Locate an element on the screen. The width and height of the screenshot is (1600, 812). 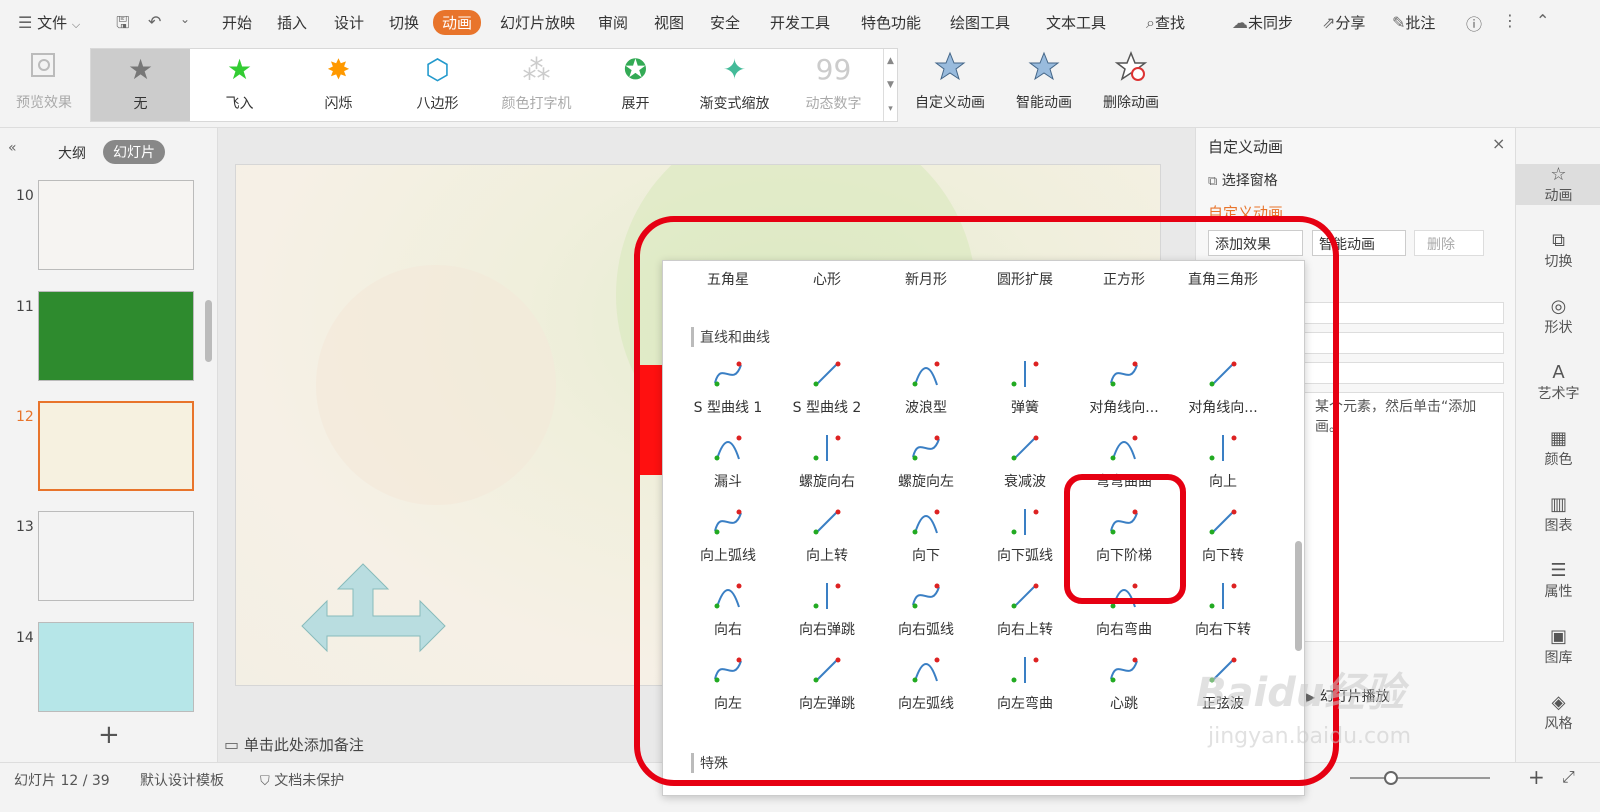
add-slide-button: + is located at coordinates (109, 735).